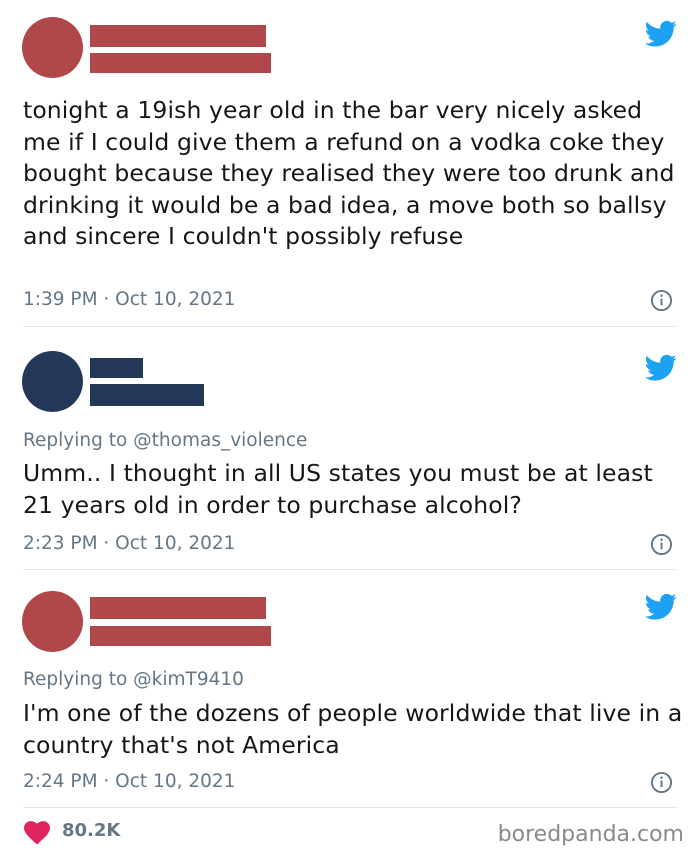  Describe the element at coordinates (37, 833) in the screenshot. I see `heart-icon` at that location.